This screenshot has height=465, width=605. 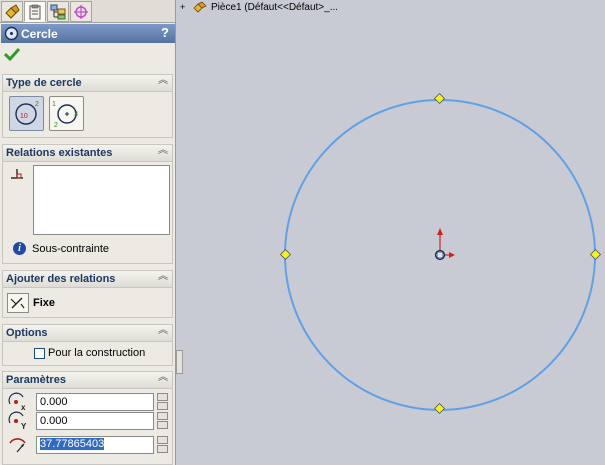 What do you see at coordinates (87, 345) in the screenshot?
I see `options-section: Options ︽ Pour la construction` at bounding box center [87, 345].